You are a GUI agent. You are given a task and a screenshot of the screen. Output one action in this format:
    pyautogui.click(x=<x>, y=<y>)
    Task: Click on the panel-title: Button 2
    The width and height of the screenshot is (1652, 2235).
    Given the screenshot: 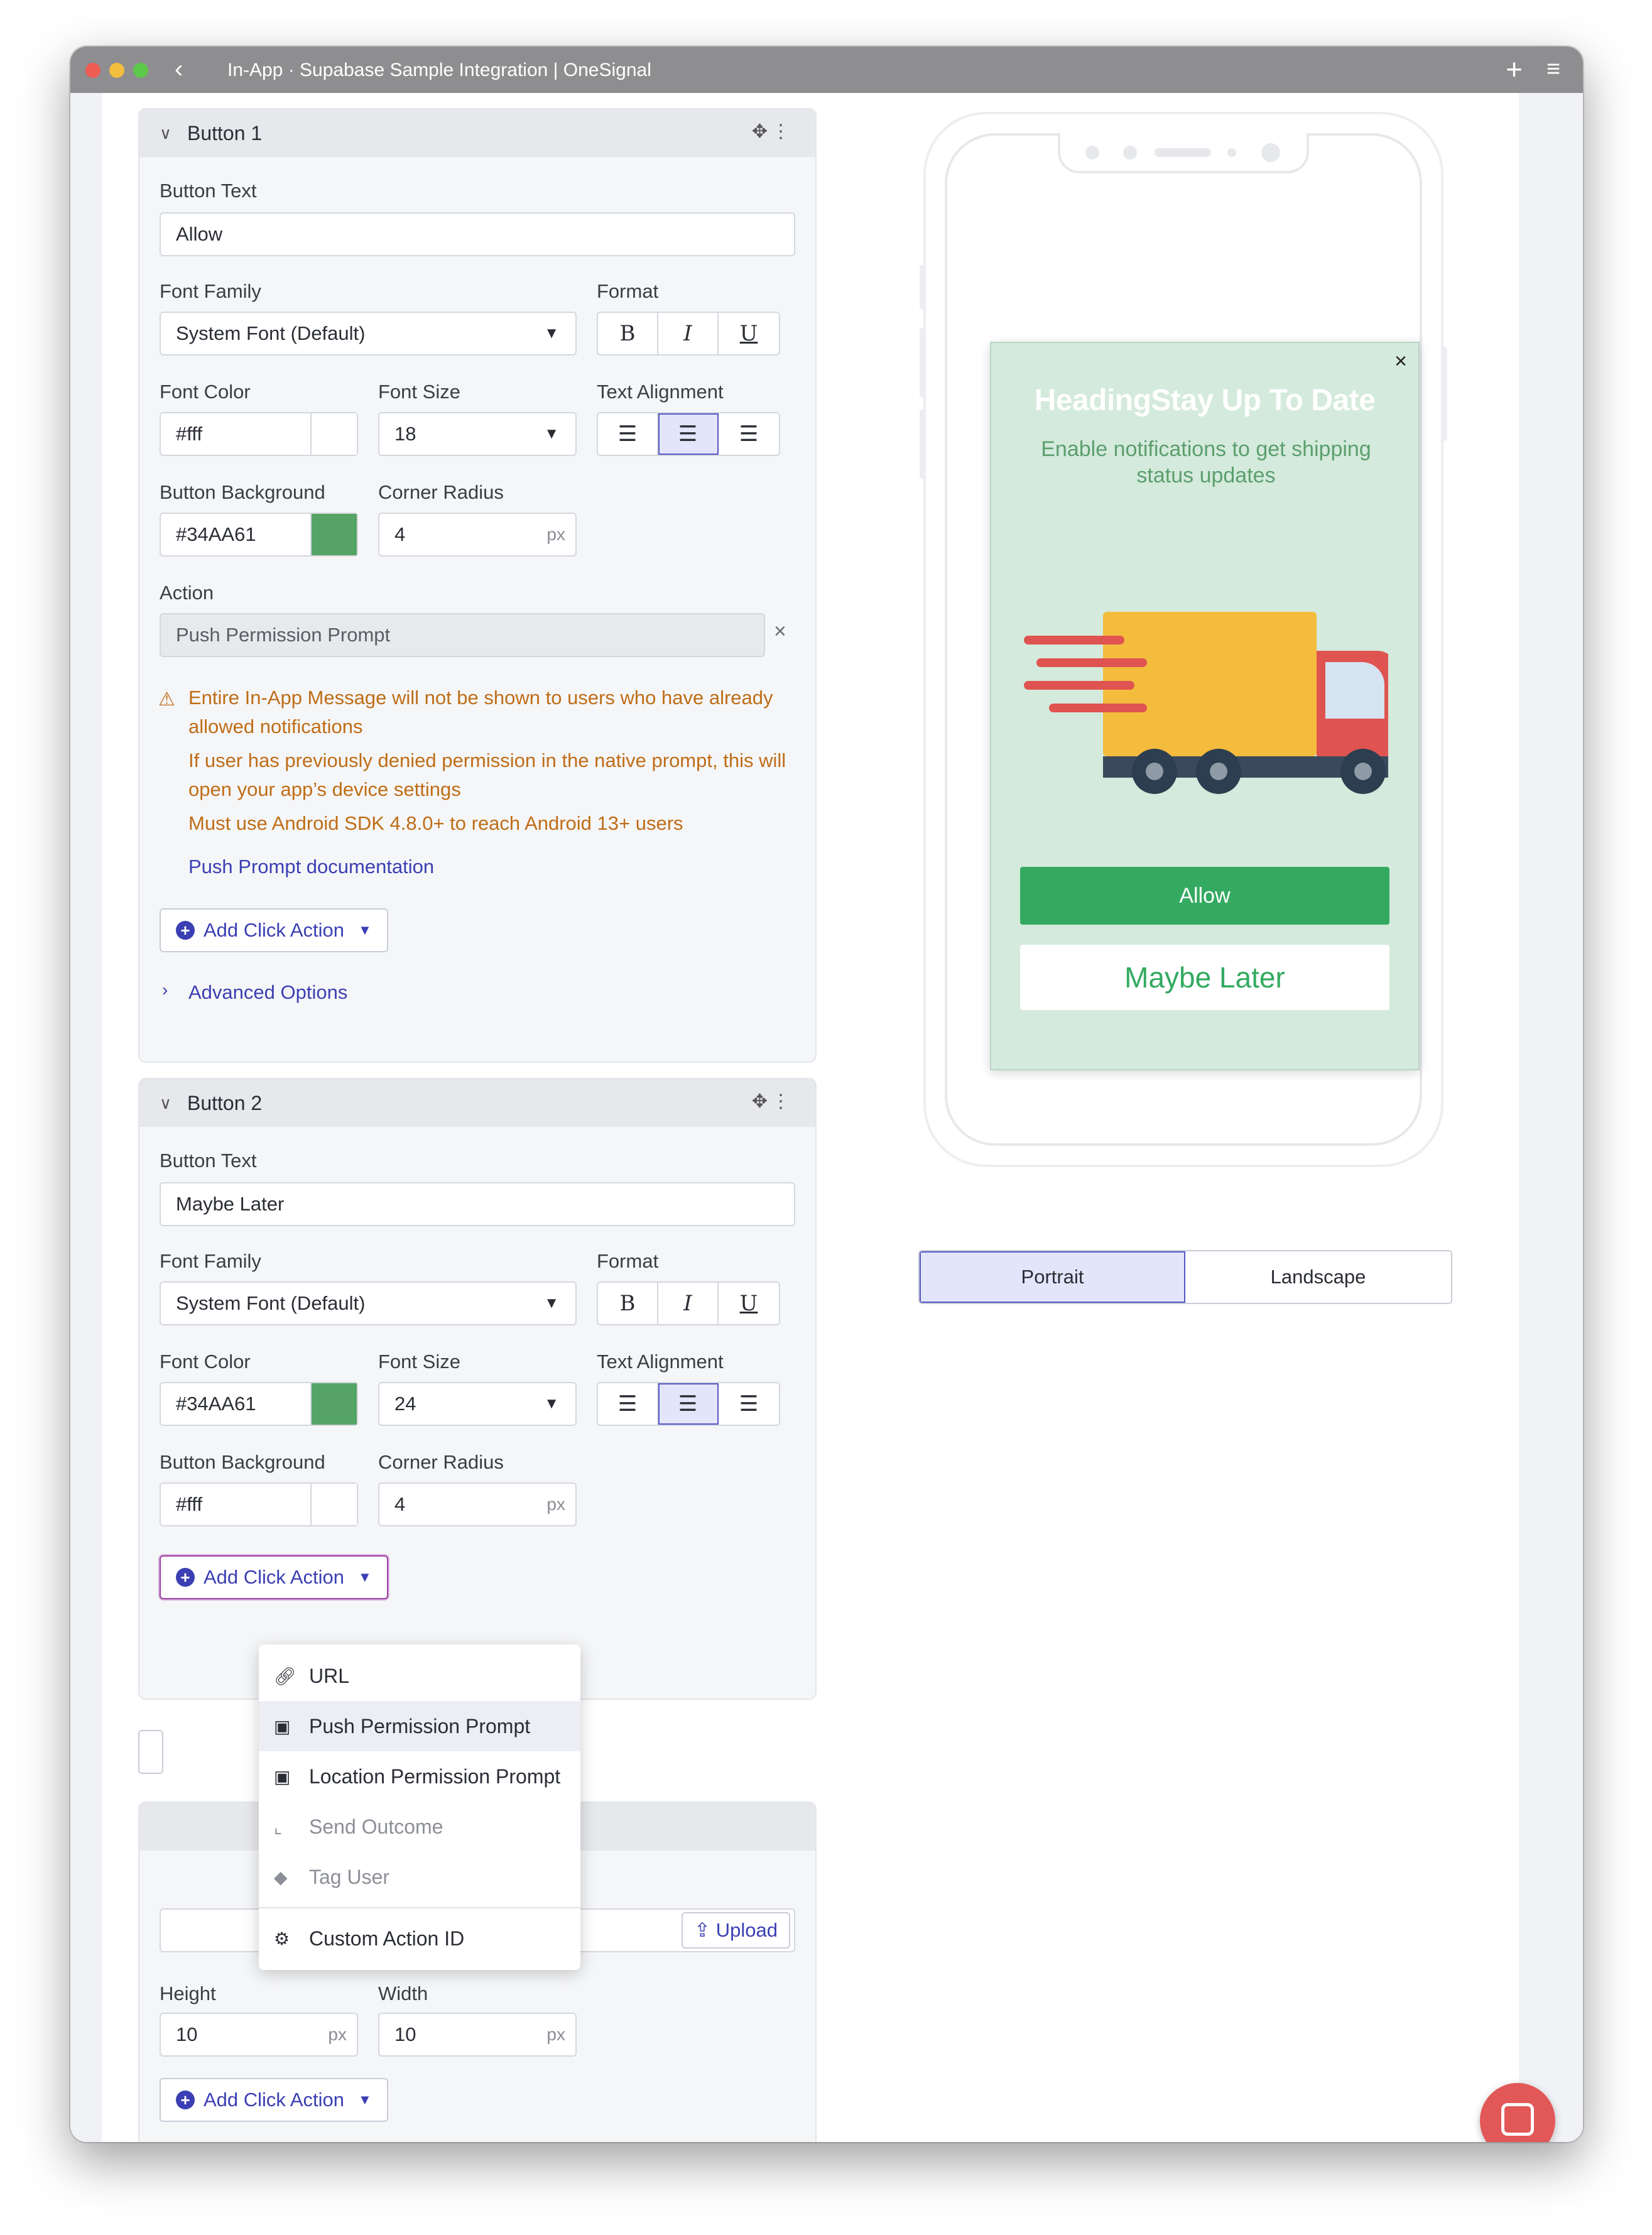 What is the action you would take?
    pyautogui.click(x=225, y=1102)
    